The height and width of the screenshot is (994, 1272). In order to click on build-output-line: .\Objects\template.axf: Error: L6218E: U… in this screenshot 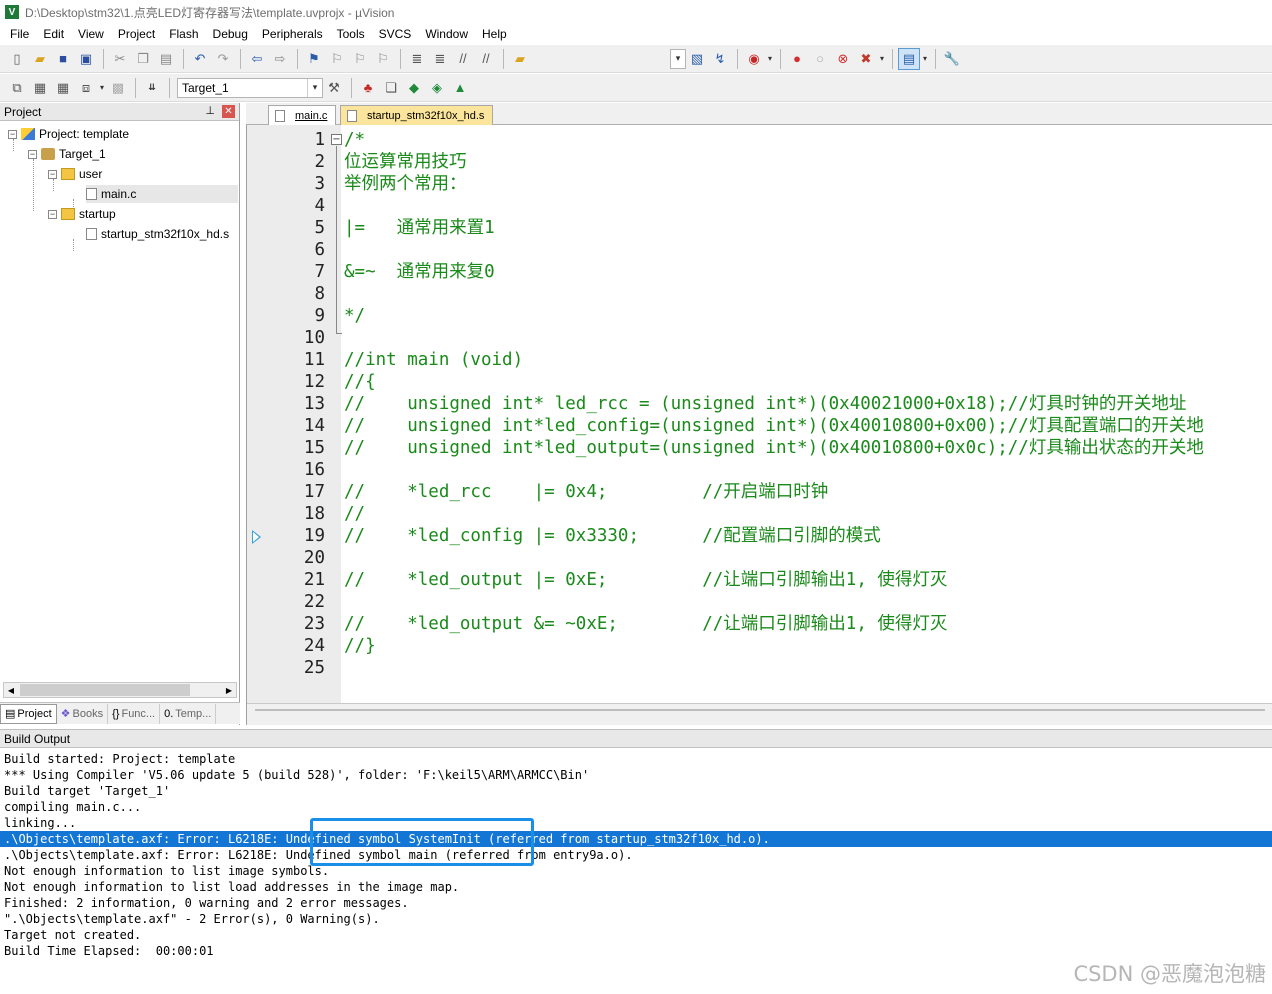, I will do `click(636, 839)`.